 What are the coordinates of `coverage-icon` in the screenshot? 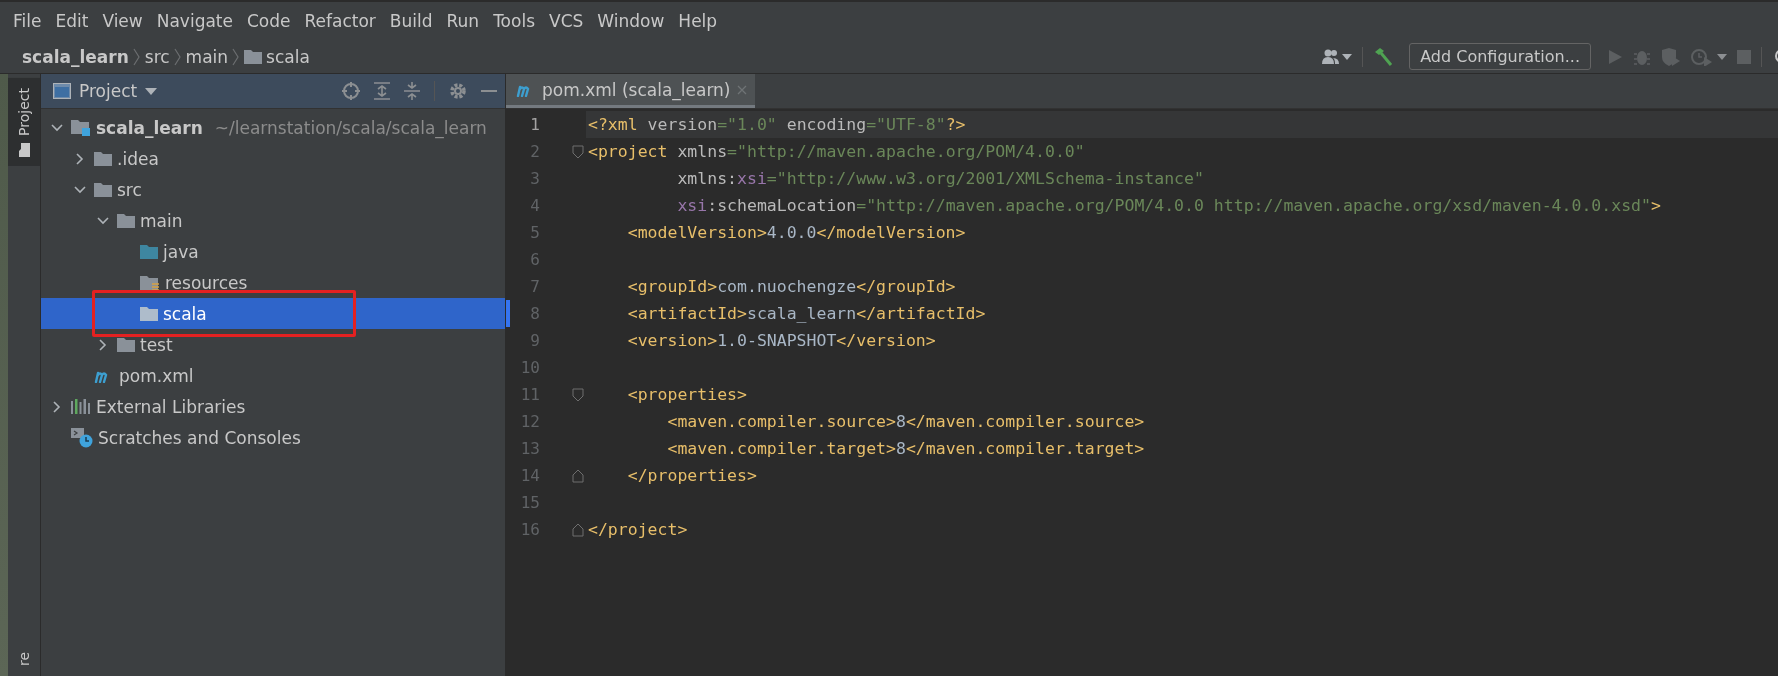 It's located at (1671, 56).